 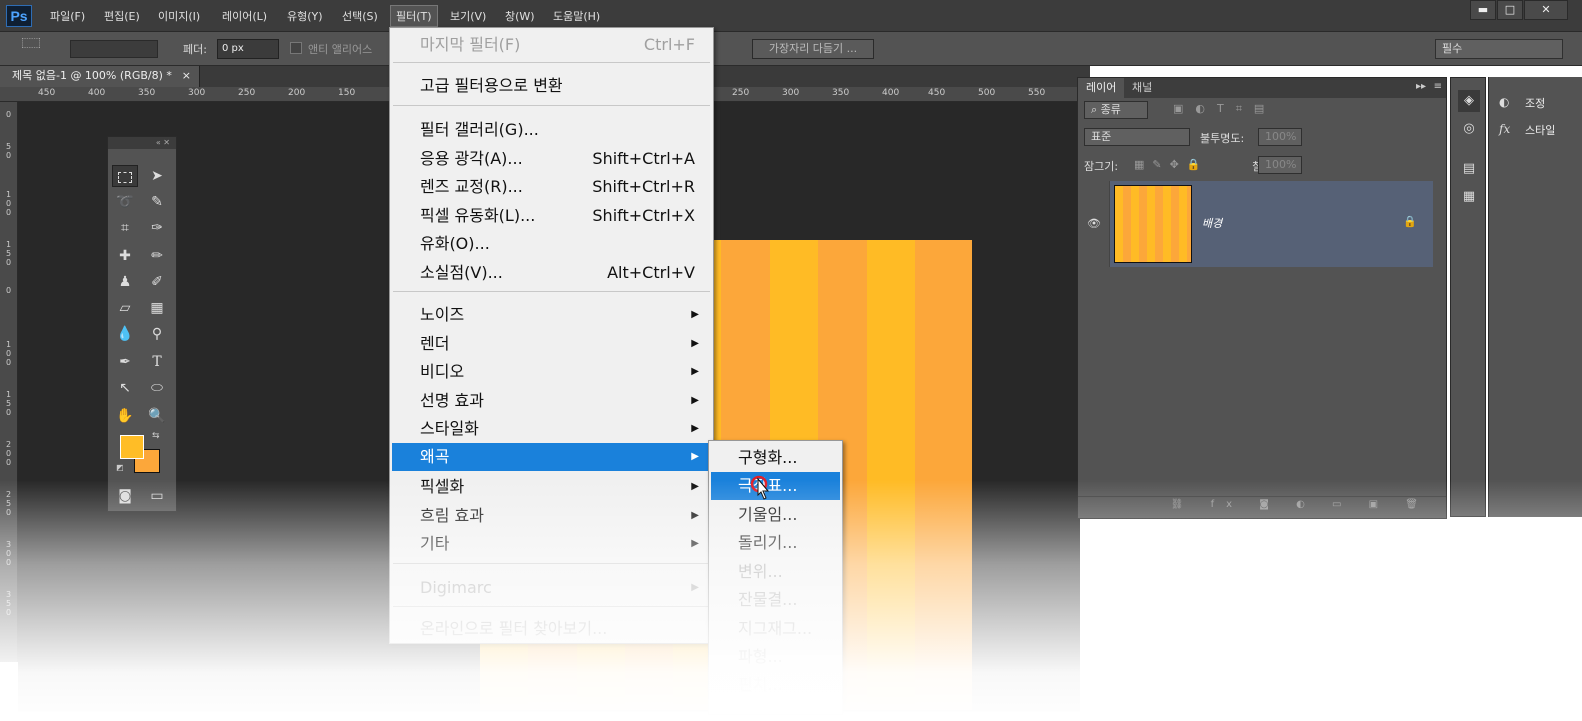 I want to click on foreground-color-swatch, so click(x=132, y=447).